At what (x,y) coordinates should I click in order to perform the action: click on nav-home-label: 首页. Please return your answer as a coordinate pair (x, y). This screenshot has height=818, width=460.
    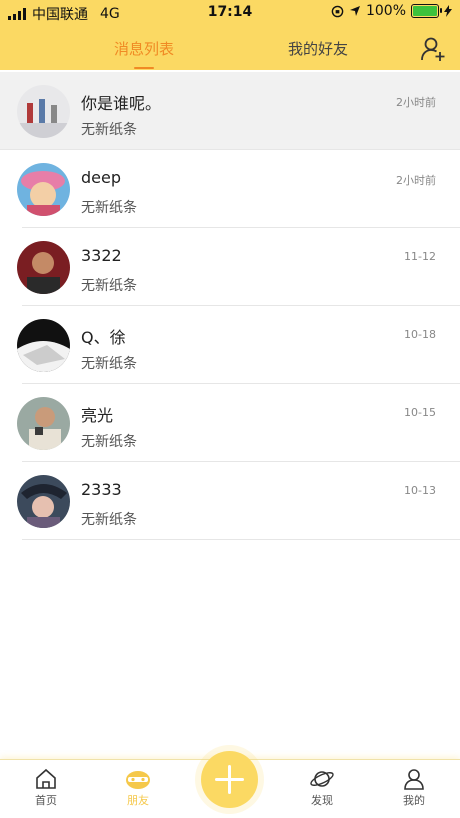
    Looking at the image, I should click on (46, 800).